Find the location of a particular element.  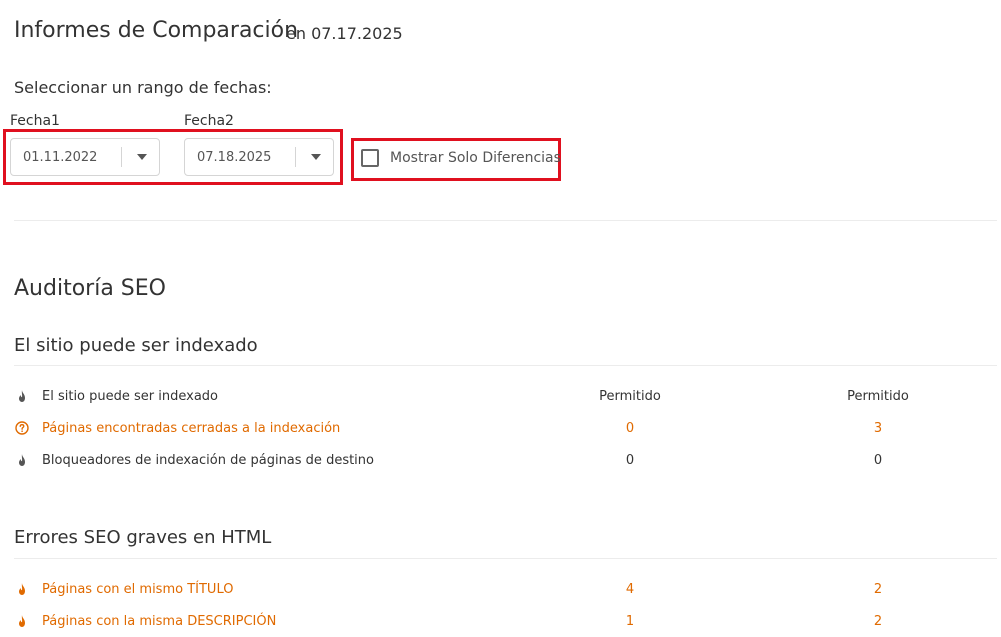

only-diff-label: Mostrar Solo Diferencias is located at coordinates (475, 158).